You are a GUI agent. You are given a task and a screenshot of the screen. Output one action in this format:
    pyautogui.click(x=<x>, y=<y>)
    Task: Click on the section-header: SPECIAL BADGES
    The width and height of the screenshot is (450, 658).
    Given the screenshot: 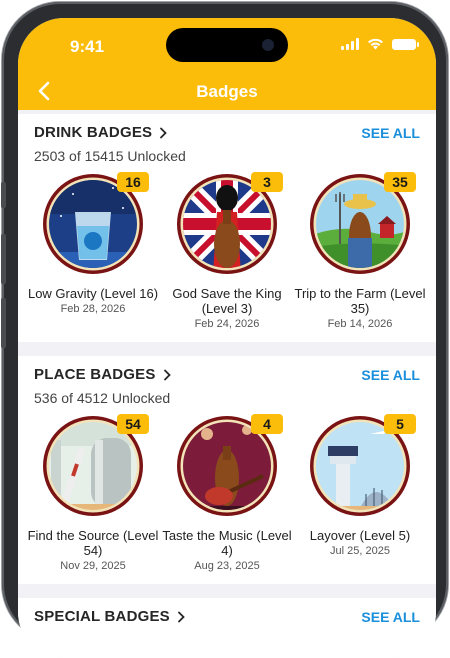 What is the action you would take?
    pyautogui.click(x=110, y=616)
    